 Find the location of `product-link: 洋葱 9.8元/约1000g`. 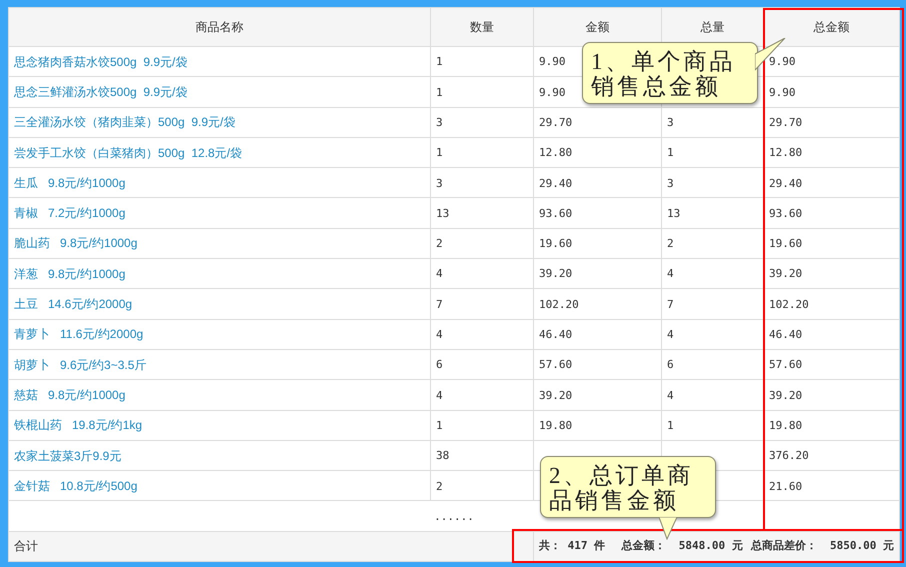

product-link: 洋葱 9.8元/约1000g is located at coordinates (70, 273).